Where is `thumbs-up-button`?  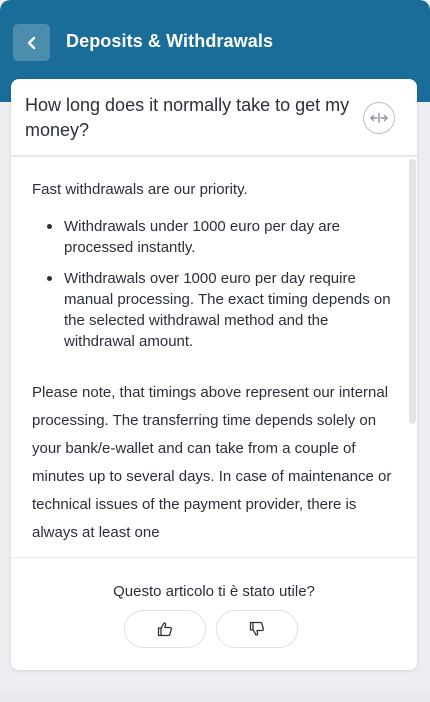
thumbs-up-button is located at coordinates (165, 629).